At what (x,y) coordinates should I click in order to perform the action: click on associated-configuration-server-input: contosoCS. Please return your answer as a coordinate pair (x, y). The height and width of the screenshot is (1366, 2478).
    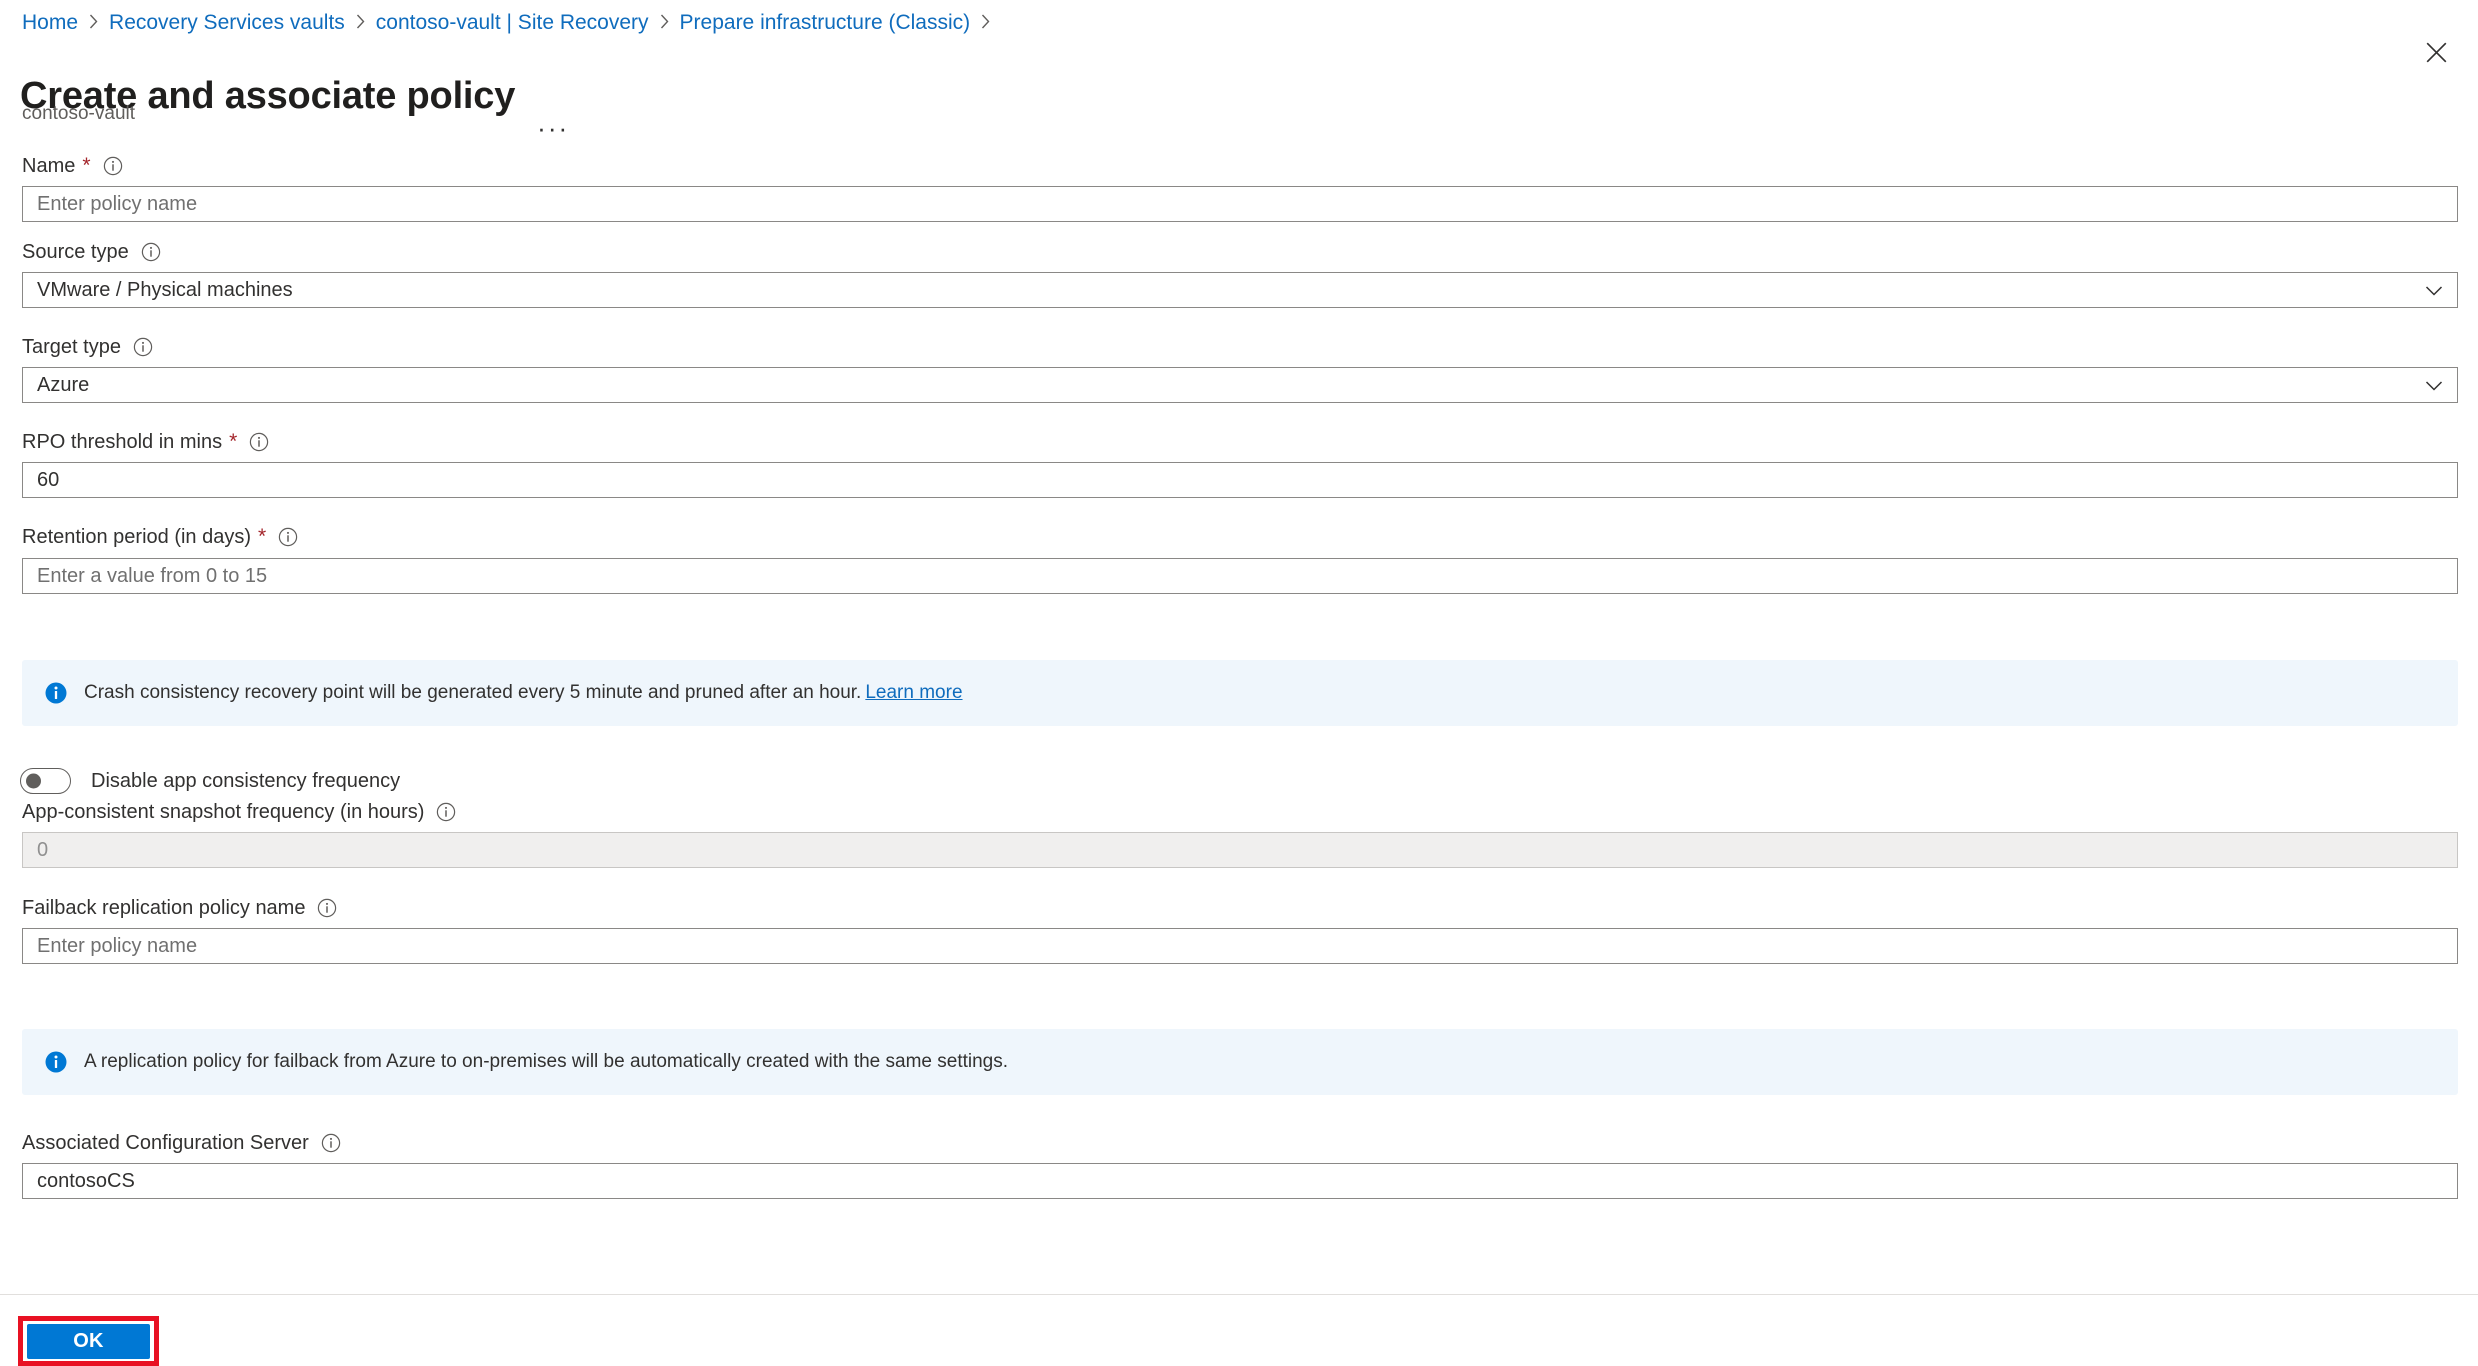
    Looking at the image, I should click on (1240, 1181).